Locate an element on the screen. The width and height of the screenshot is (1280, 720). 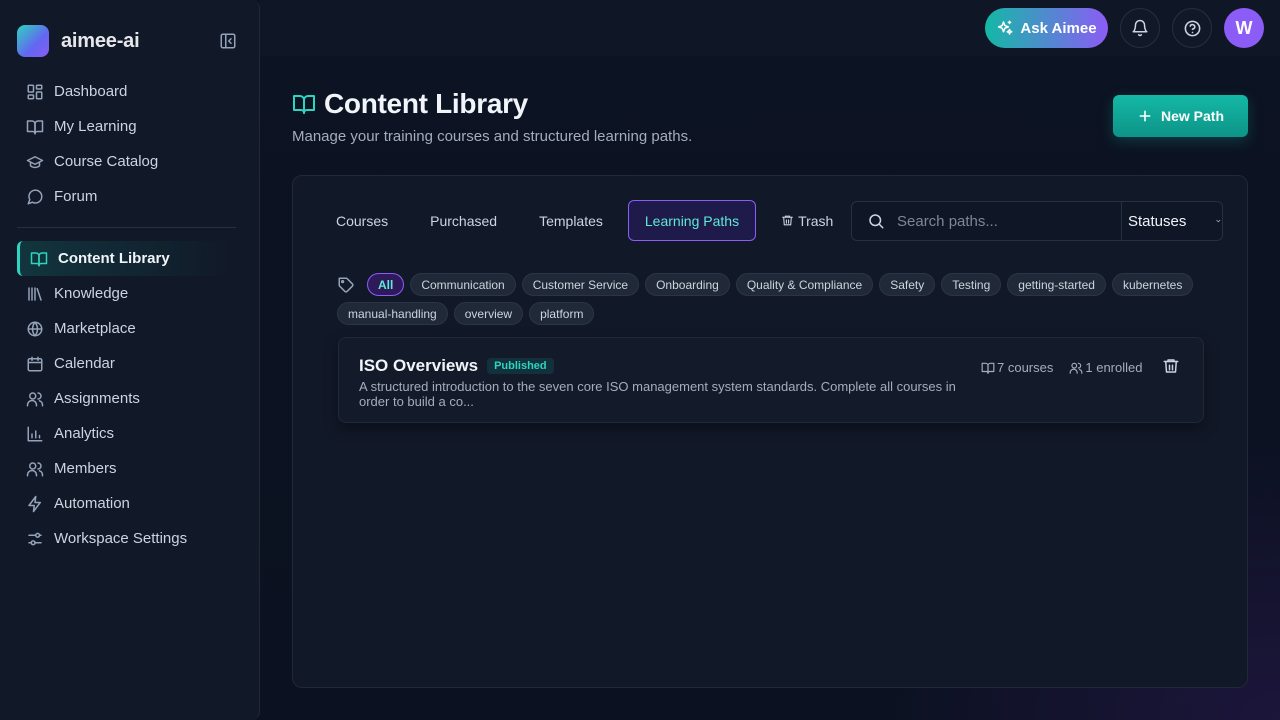
bell-icon is located at coordinates (1140, 28).